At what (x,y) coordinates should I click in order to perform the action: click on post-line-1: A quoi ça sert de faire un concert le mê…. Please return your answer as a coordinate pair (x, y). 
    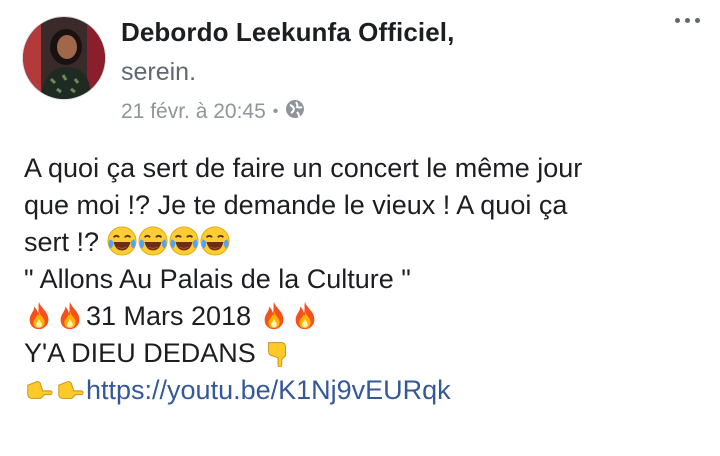
    Looking at the image, I should click on (303, 168).